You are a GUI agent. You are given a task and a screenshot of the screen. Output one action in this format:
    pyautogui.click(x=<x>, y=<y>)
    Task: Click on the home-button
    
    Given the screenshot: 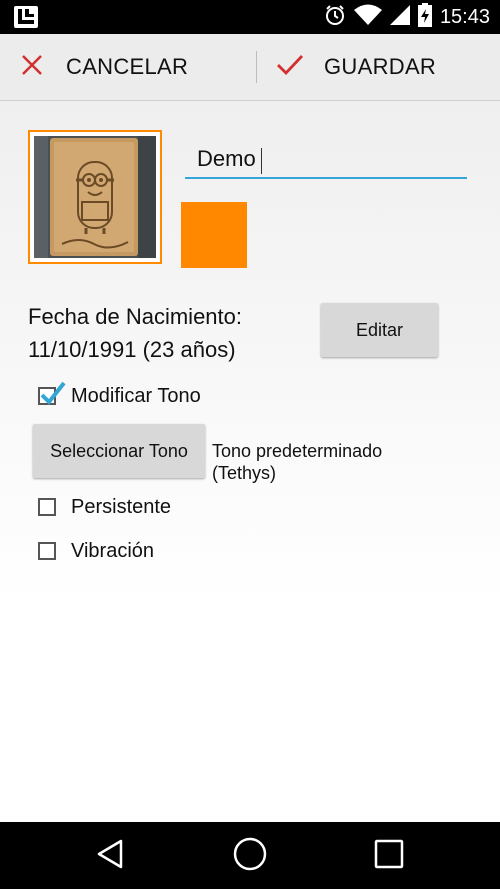 What is the action you would take?
    pyautogui.click(x=250, y=856)
    